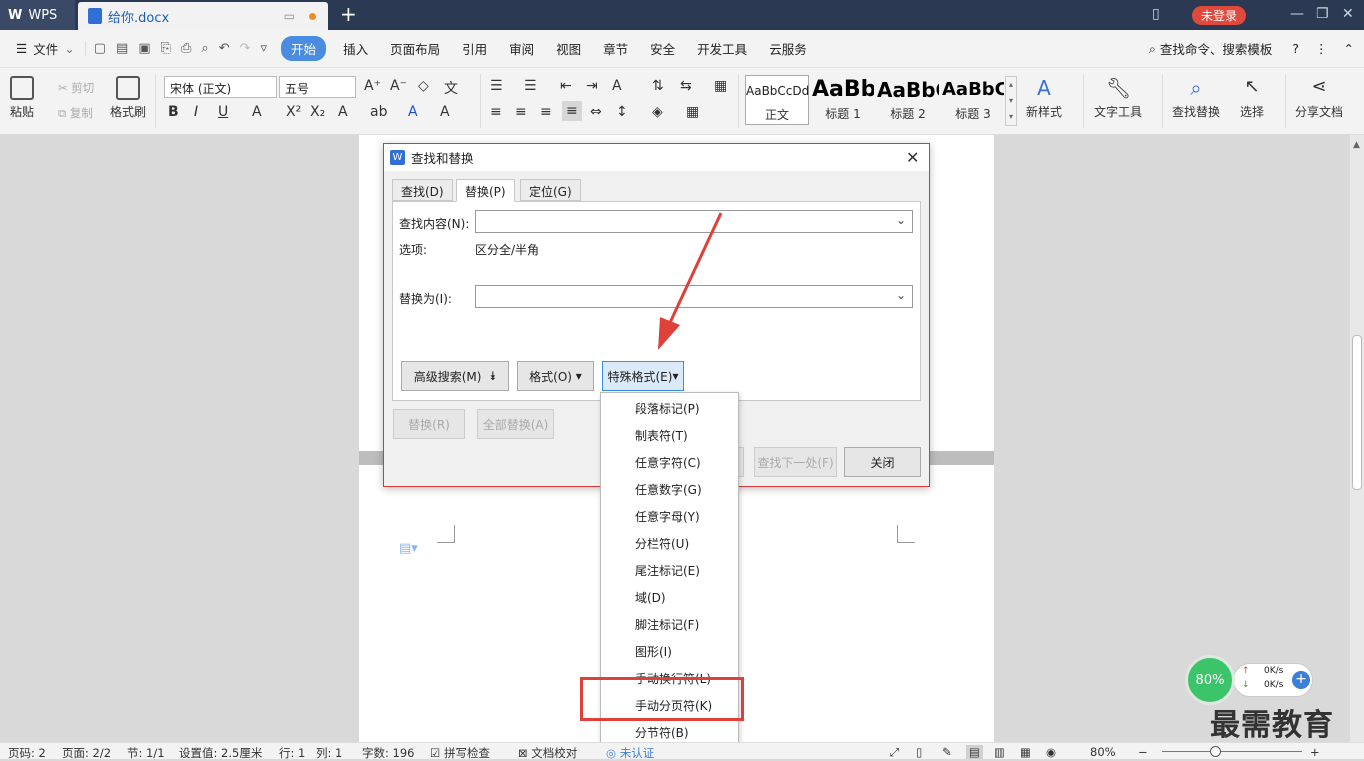  What do you see at coordinates (1215, 751) in the screenshot?
I see `zoom-slider-handle` at bounding box center [1215, 751].